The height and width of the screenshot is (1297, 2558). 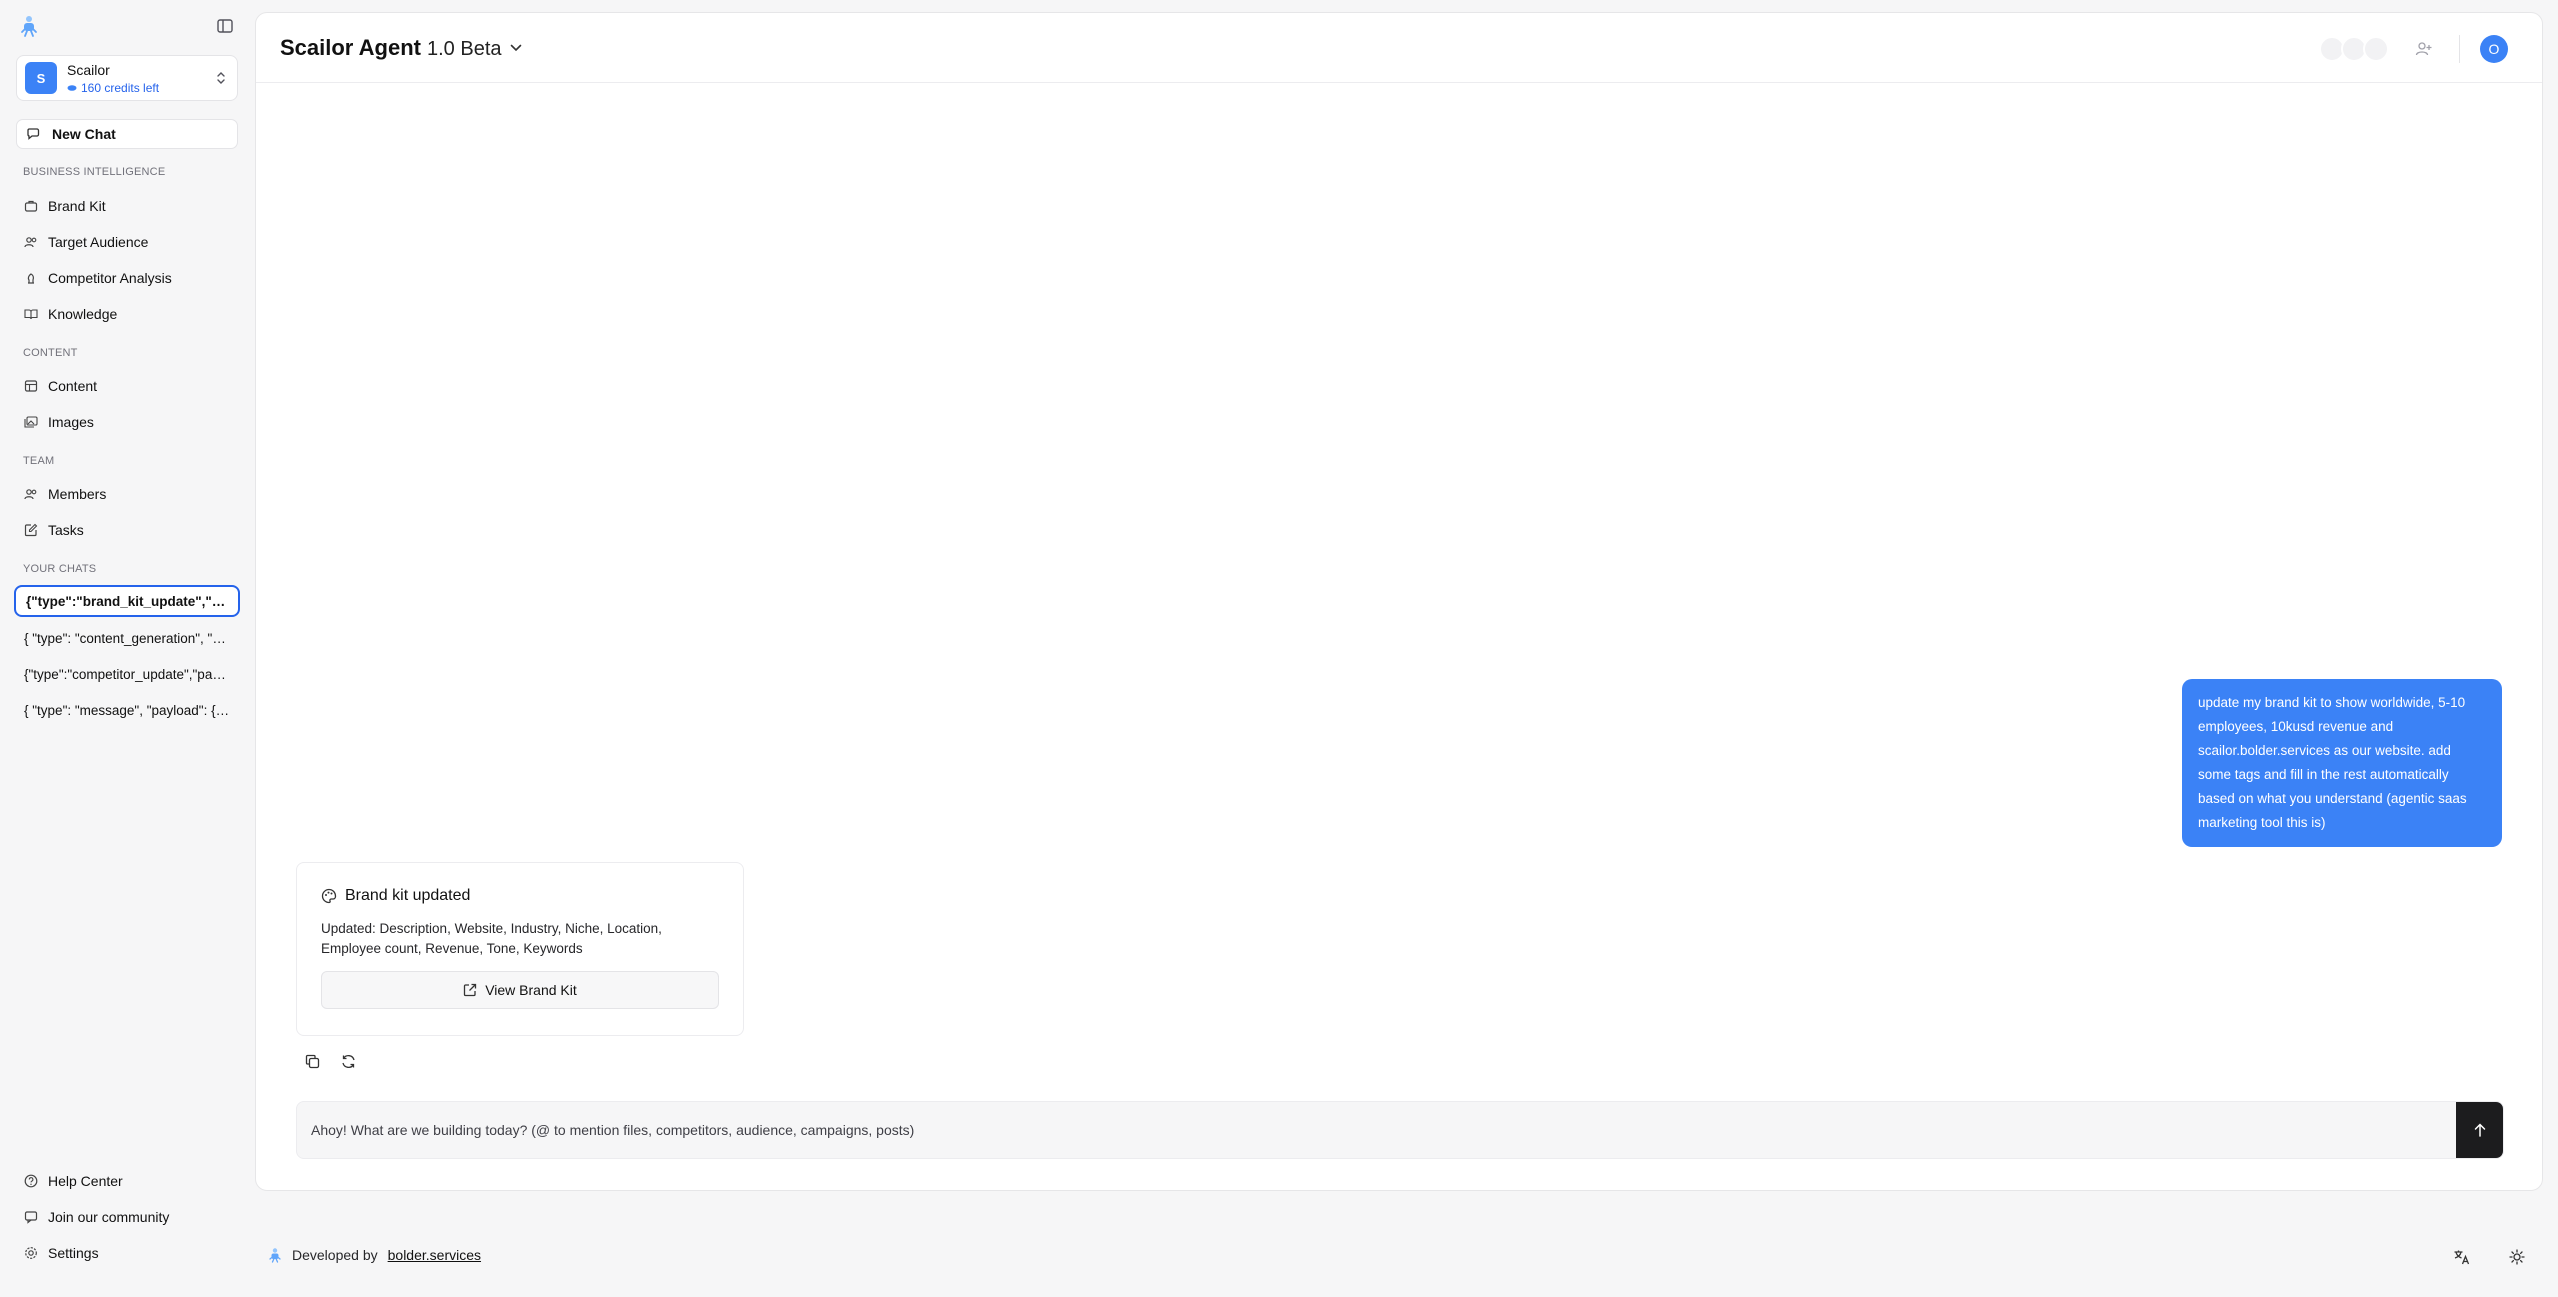 What do you see at coordinates (520, 896) in the screenshot?
I see `card-title: Brand kit updated` at bounding box center [520, 896].